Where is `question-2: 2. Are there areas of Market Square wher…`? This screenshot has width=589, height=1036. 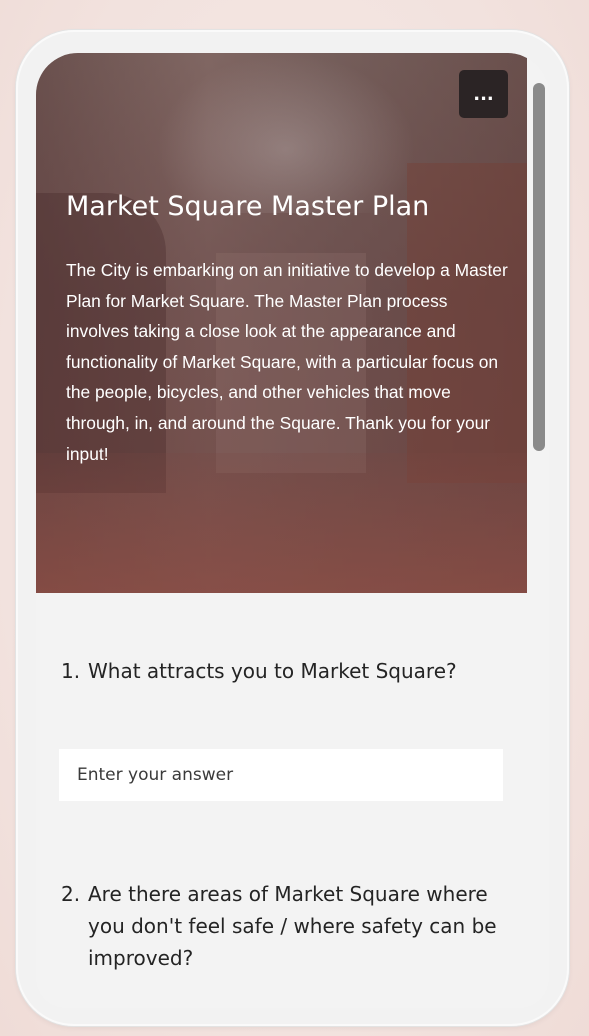
question-2: 2. Are there areas of Market Square wher… is located at coordinates (281, 926).